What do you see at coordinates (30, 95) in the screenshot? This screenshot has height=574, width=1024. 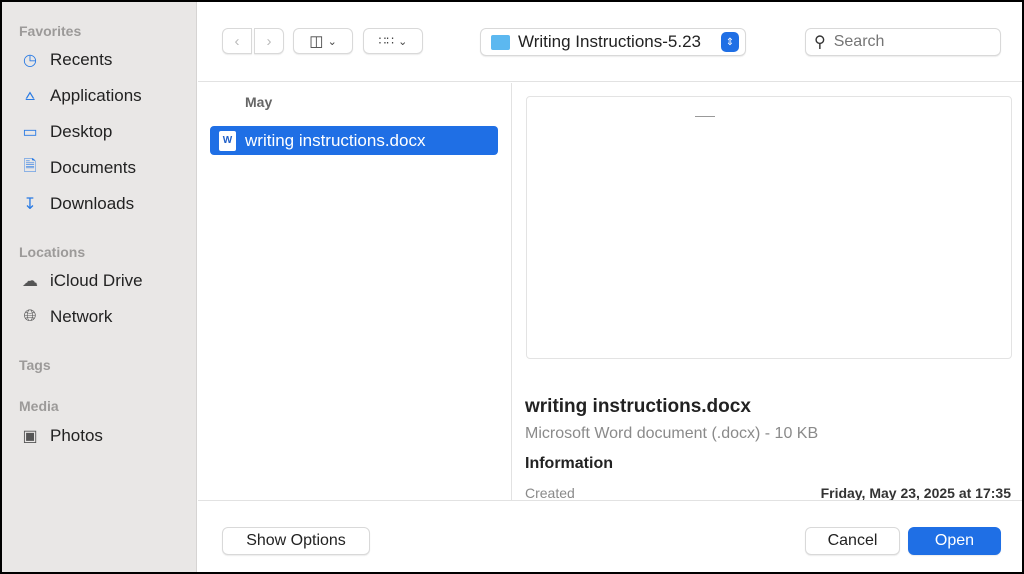 I see `applications-icon: ⩟` at bounding box center [30, 95].